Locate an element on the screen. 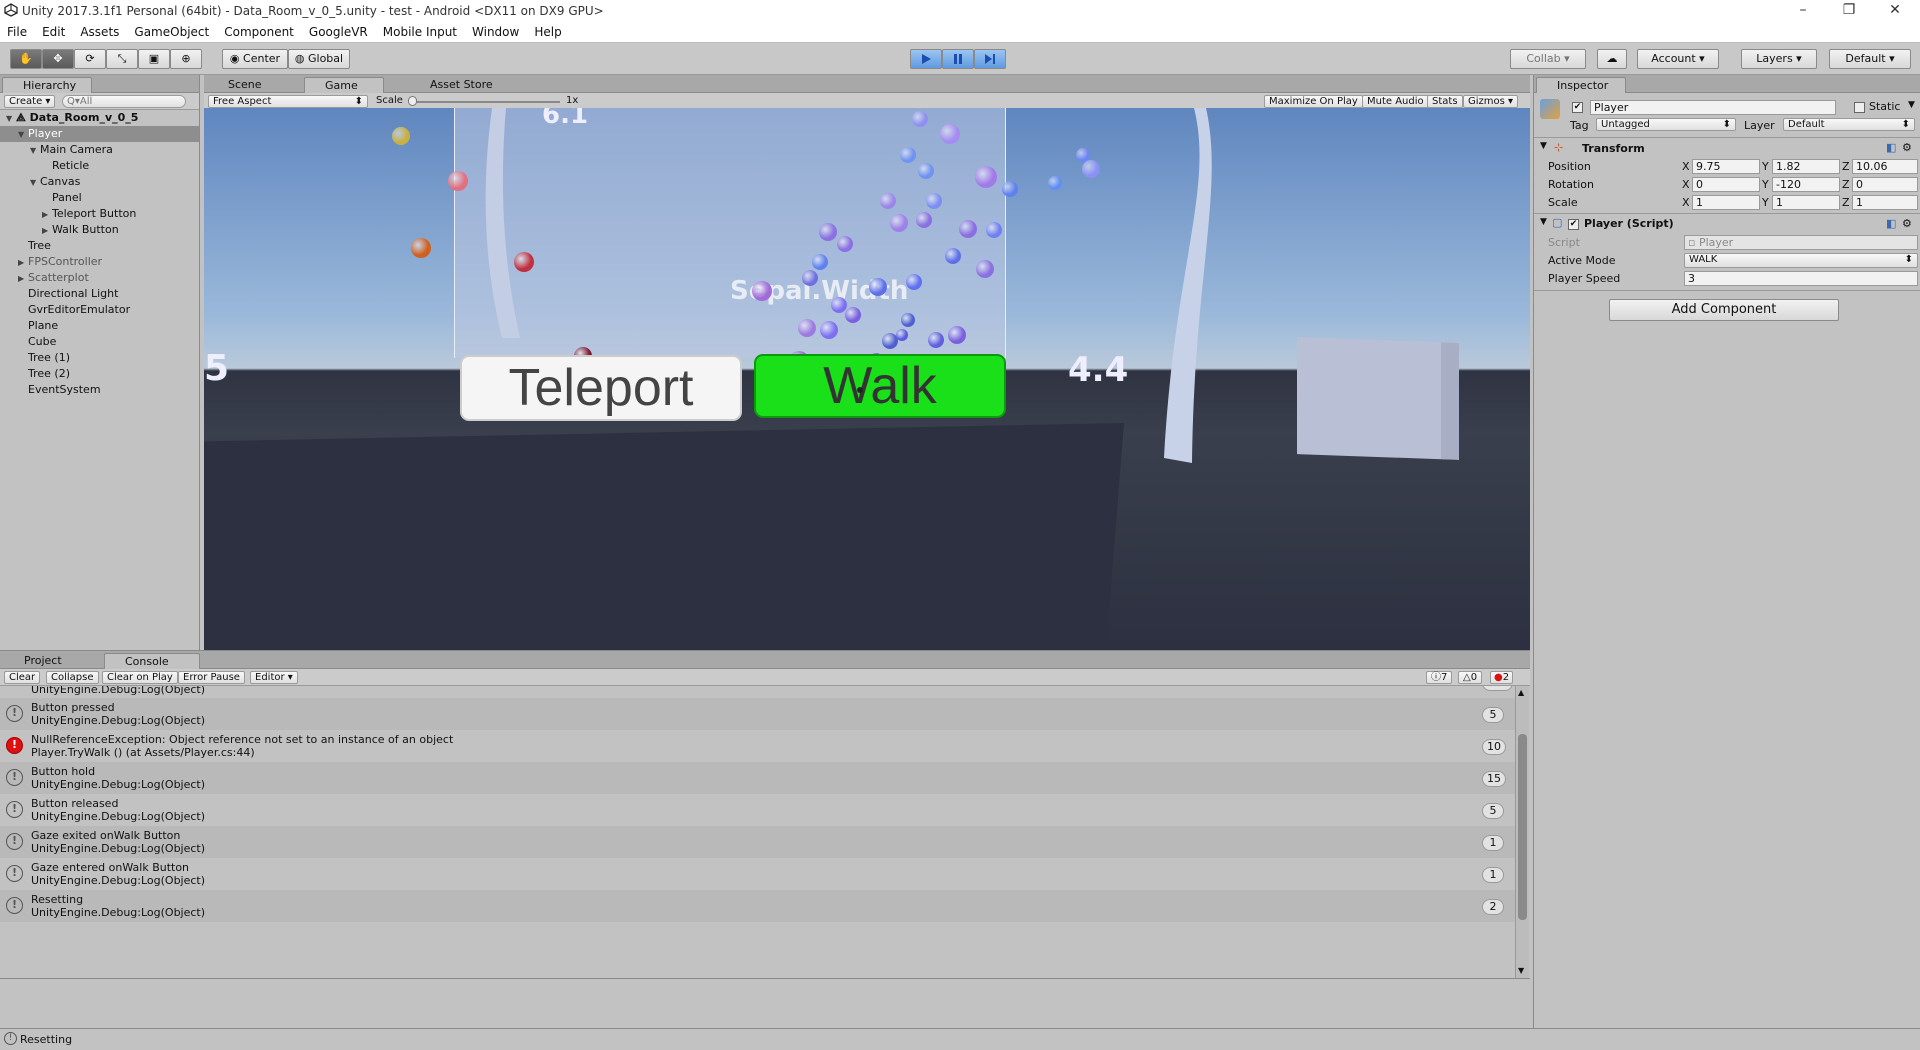 The height and width of the screenshot is (1050, 1920). hierarchy-item: EventSystem is located at coordinates (99, 390).